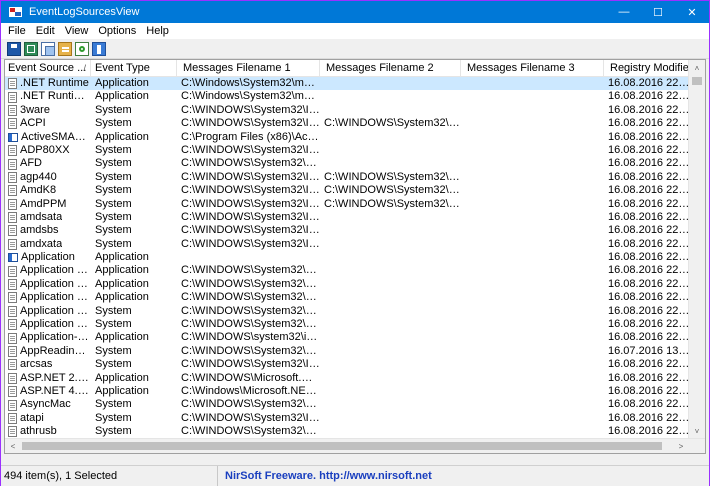 This screenshot has width=710, height=486. What do you see at coordinates (13, 446) in the screenshot?
I see `scroll-left-icon: ˂` at bounding box center [13, 446].